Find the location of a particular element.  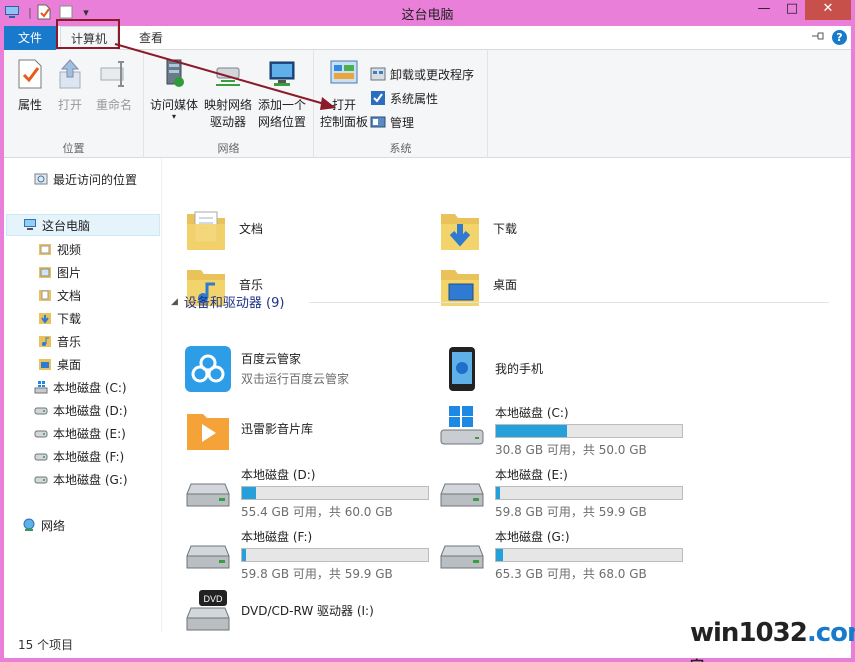

open-cp-label-2: 控制面板 is located at coordinates (343, 122).